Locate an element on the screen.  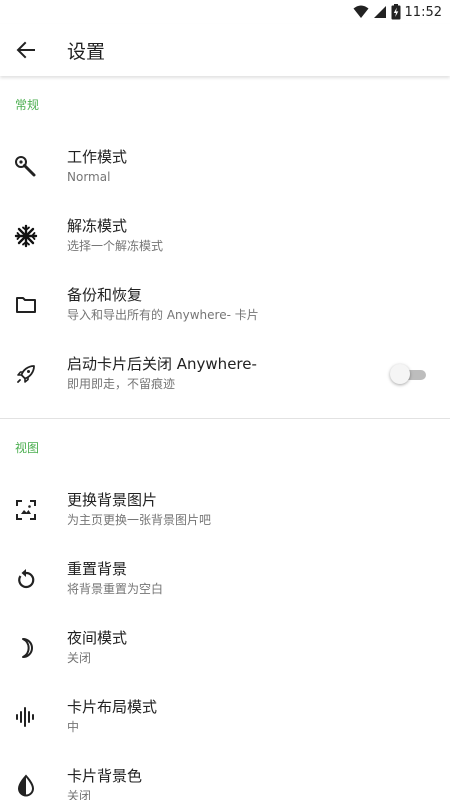
setting-backup-restore: 备份和恢复 导入和导出所有的 Anywhere- 卡片 is located at coordinates (225, 304).